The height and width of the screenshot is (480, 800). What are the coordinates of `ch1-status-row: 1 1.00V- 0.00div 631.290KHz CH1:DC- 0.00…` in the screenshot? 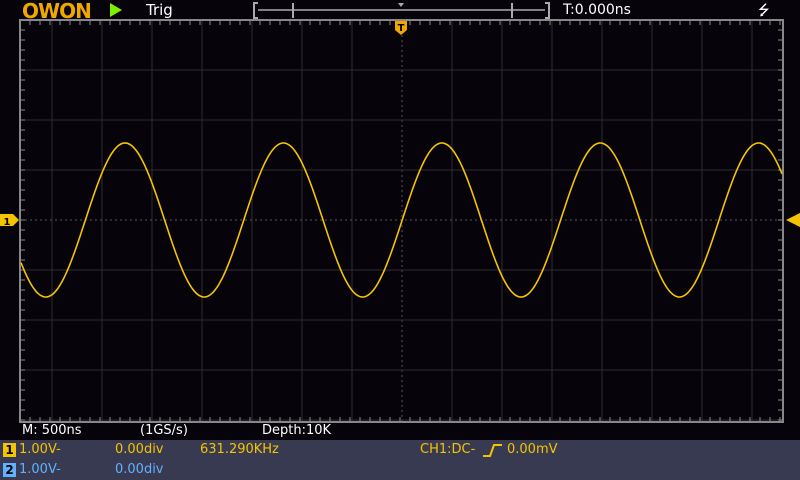 It's located at (400, 450).